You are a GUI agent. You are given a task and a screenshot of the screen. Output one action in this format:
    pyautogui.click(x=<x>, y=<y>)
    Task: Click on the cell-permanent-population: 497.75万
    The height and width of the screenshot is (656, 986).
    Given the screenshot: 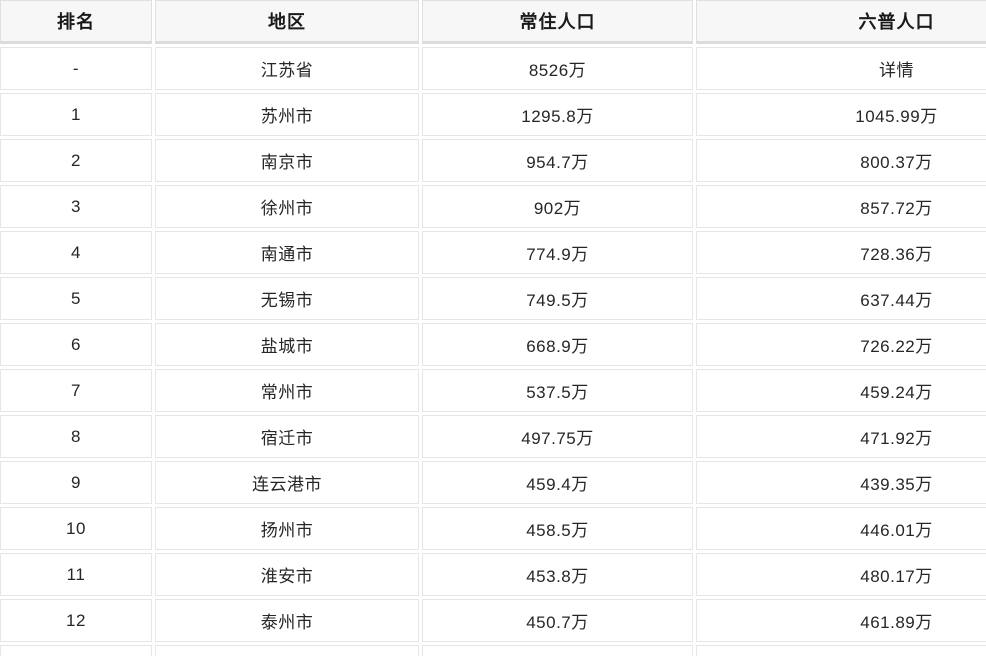 What is the action you would take?
    pyautogui.click(x=557, y=436)
    